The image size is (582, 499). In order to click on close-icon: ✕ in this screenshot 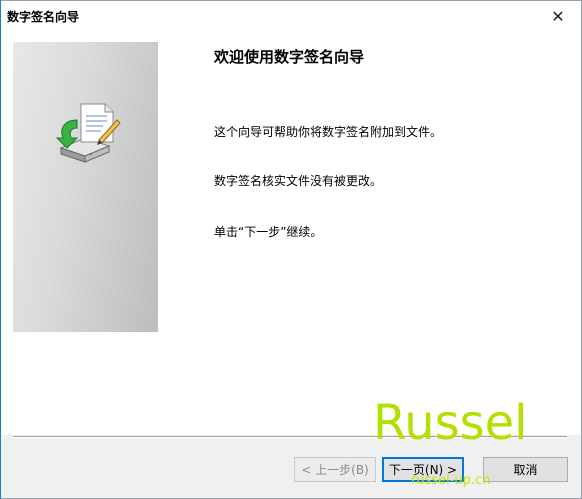, I will do `click(558, 16)`.